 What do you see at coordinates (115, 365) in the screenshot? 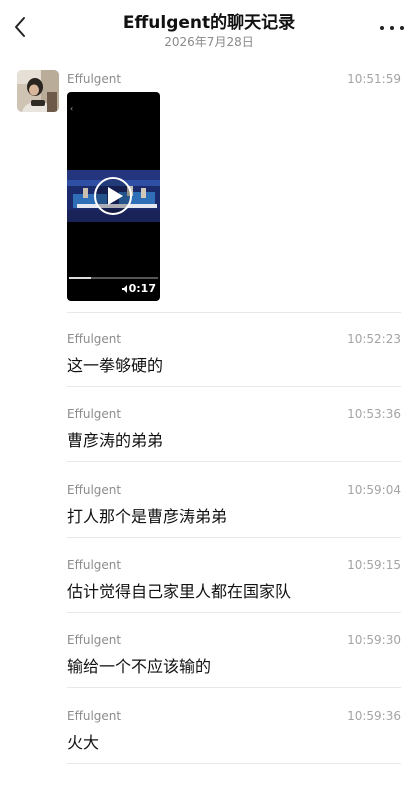
I see `message-text: 这一拳够硬的` at bounding box center [115, 365].